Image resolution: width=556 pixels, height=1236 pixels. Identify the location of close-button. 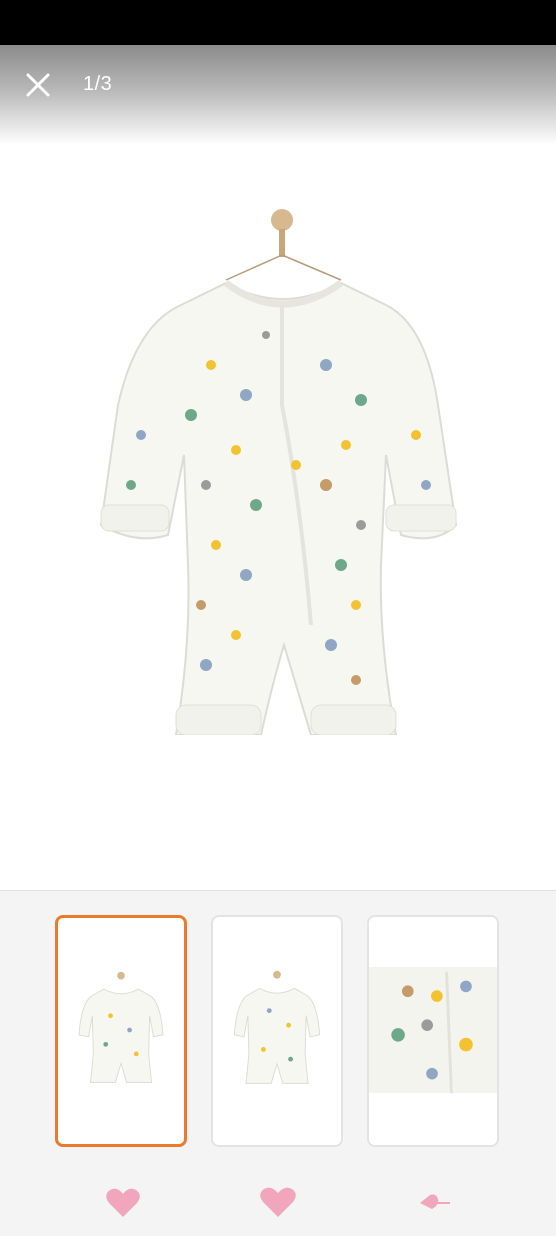
(38, 85).